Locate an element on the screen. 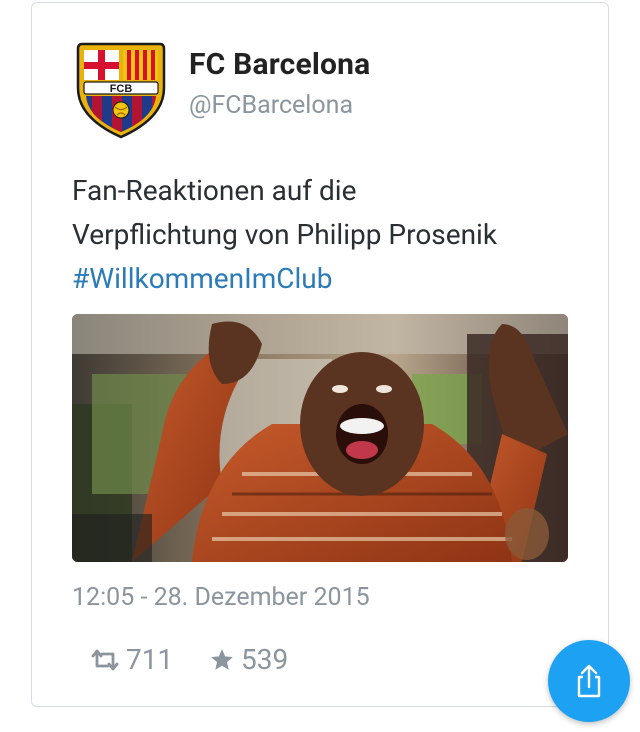 The width and height of the screenshot is (640, 732). retweet-count: 711 is located at coordinates (131, 659).